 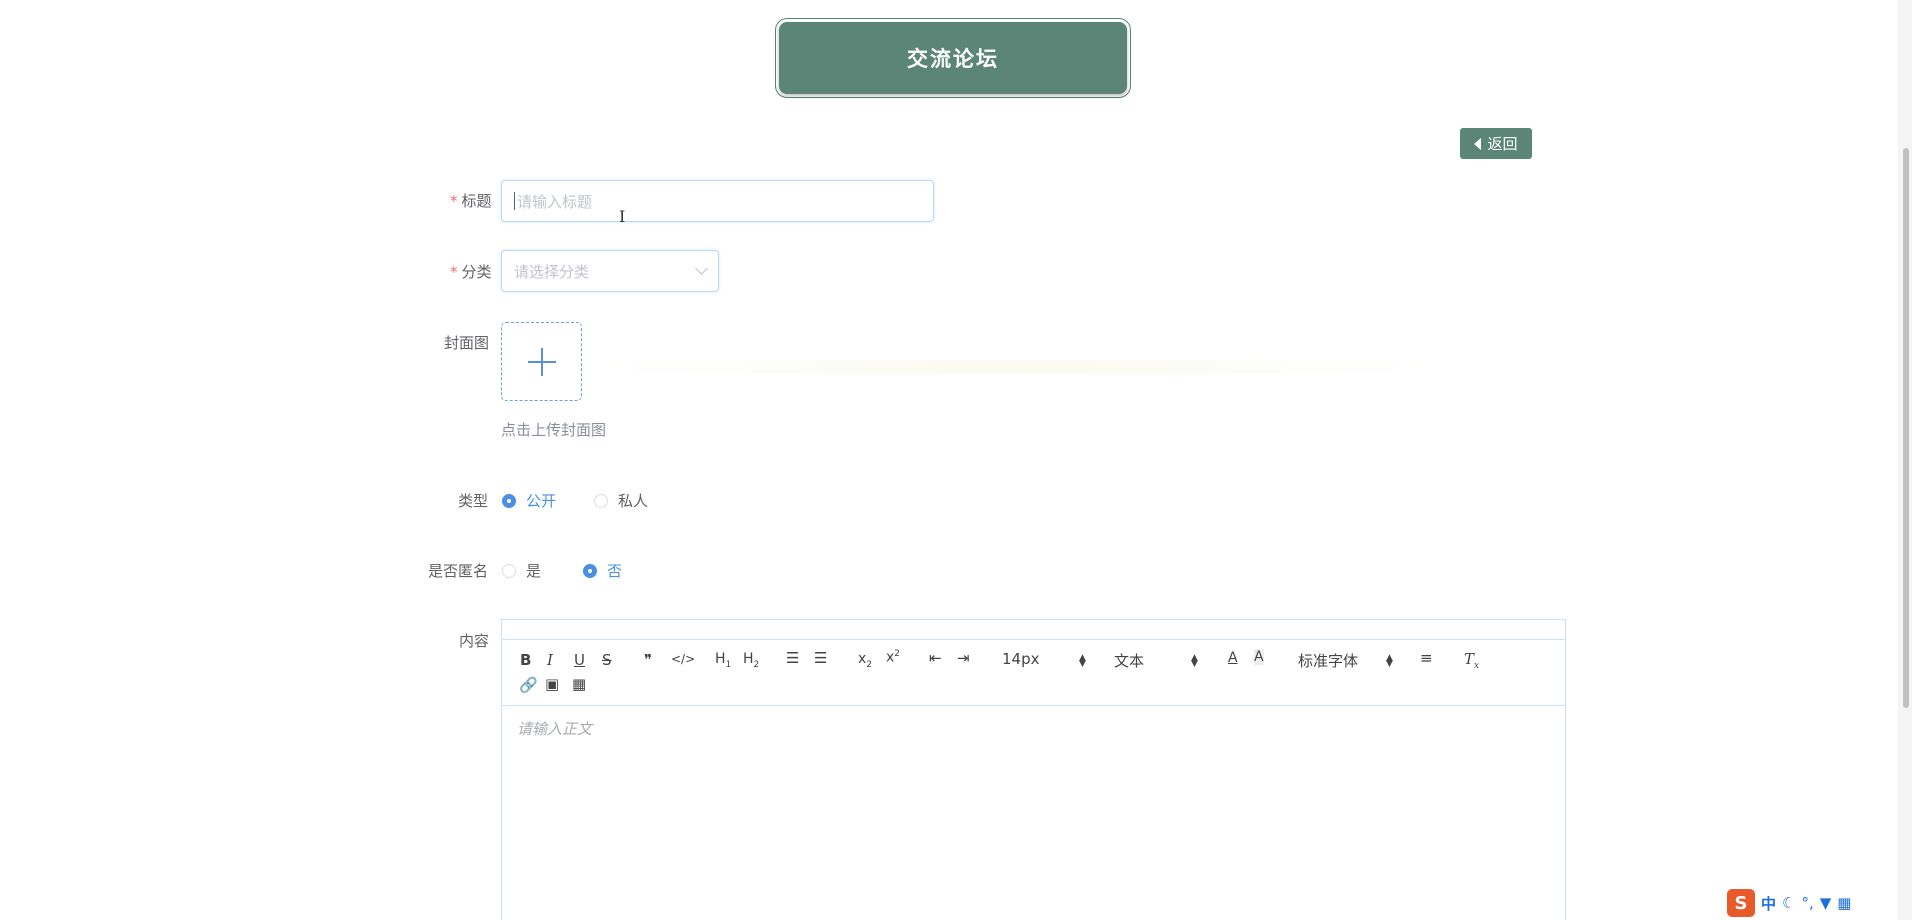 I want to click on editor-top-strip, so click(x=1033, y=629).